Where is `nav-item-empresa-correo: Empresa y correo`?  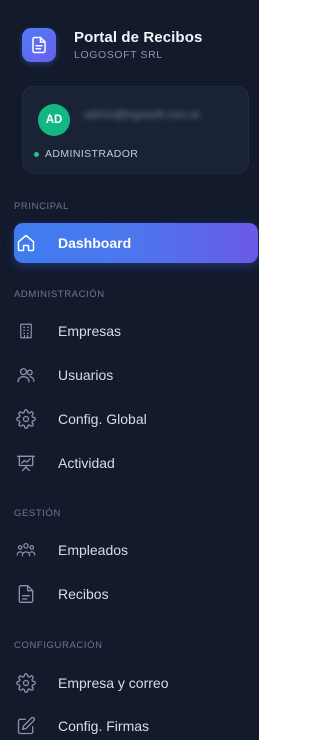 nav-item-empresa-correo: Empresa y correo is located at coordinates (136, 683).